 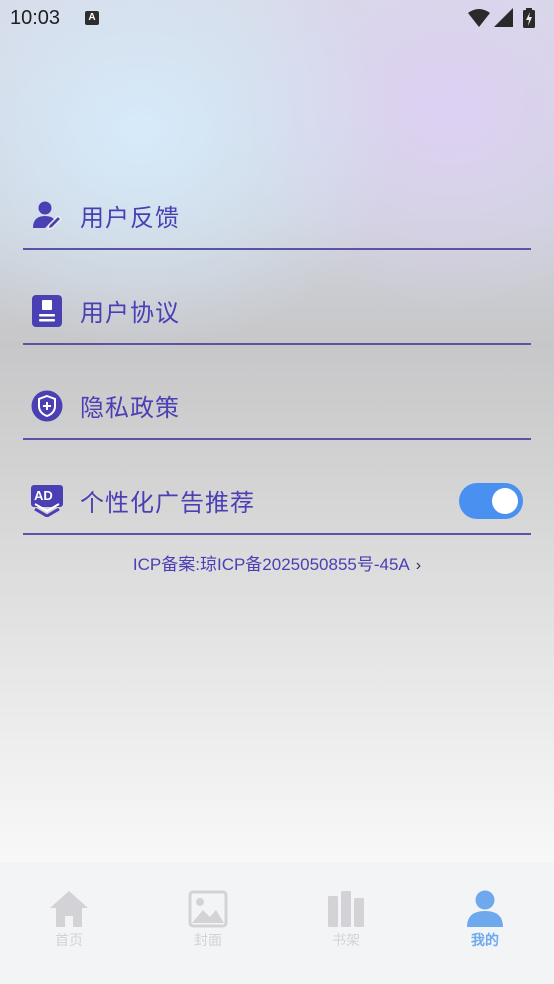 I want to click on user-feedback-icon, so click(x=48, y=216).